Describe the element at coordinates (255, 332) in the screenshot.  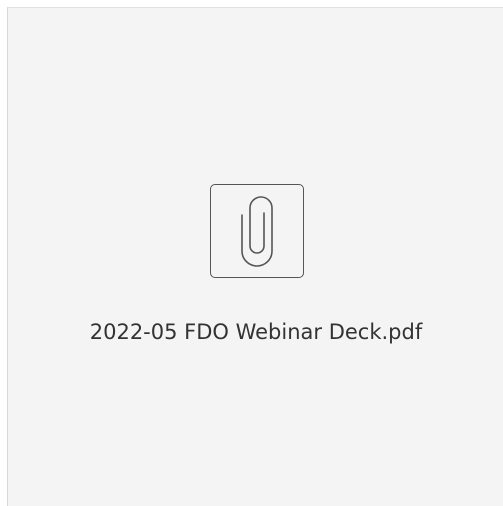
I see `file-name: 2022-05 FDO Webinar Deck.pdf` at that location.